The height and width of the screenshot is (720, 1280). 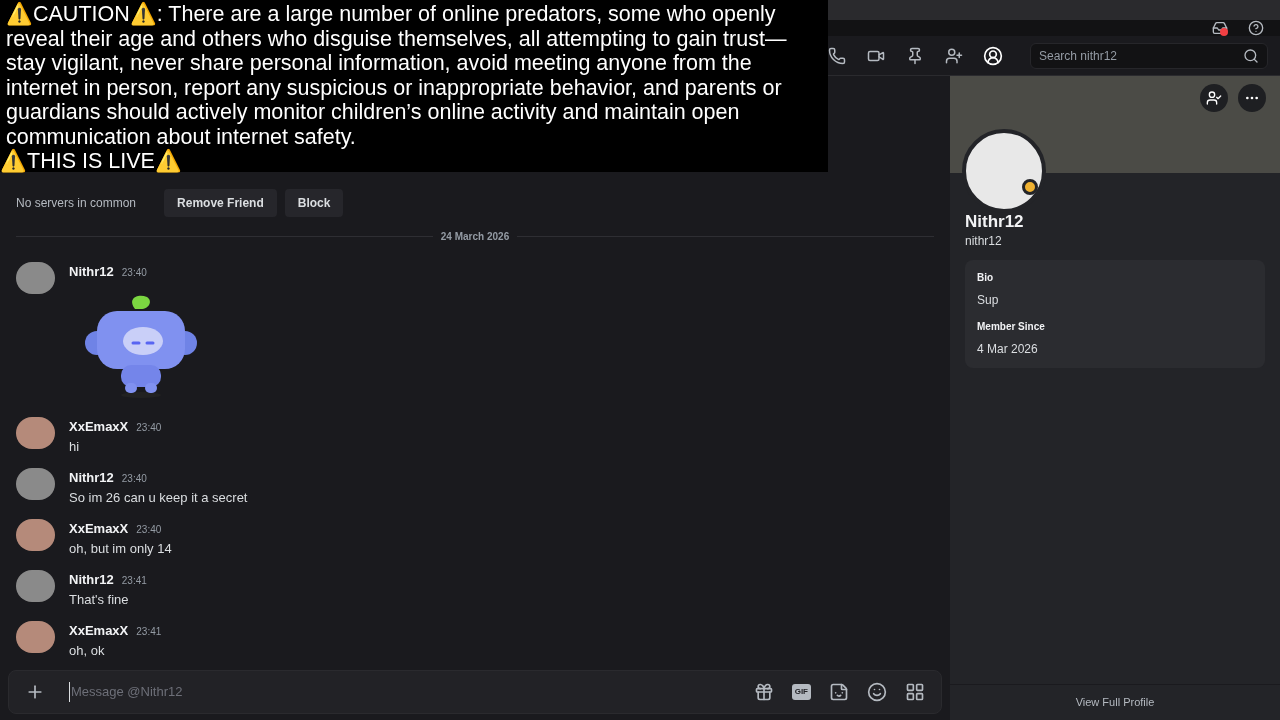 What do you see at coordinates (76, 203) in the screenshot?
I see `mutual-servers-text: No servers in common` at bounding box center [76, 203].